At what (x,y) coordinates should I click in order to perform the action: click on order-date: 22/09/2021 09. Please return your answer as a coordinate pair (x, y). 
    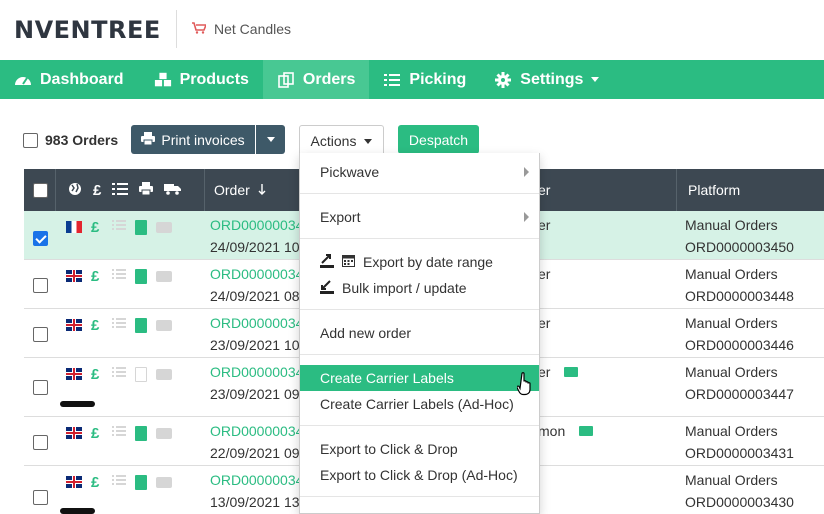
    Looking at the image, I should click on (255, 453).